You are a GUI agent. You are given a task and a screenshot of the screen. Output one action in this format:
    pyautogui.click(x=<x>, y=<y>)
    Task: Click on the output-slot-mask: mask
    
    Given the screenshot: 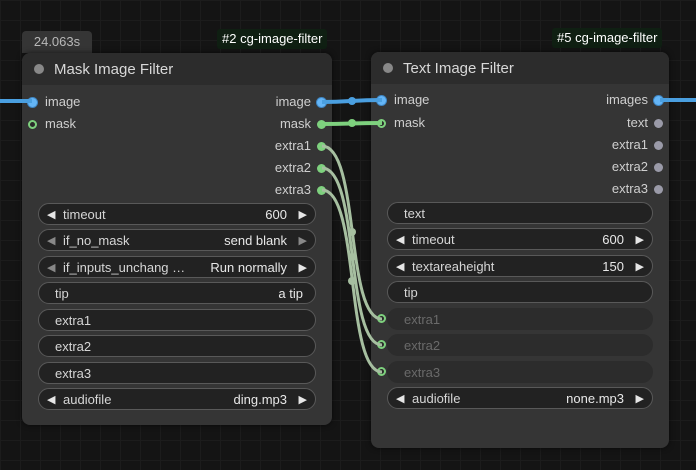 What is the action you would take?
    pyautogui.click(x=306, y=124)
    